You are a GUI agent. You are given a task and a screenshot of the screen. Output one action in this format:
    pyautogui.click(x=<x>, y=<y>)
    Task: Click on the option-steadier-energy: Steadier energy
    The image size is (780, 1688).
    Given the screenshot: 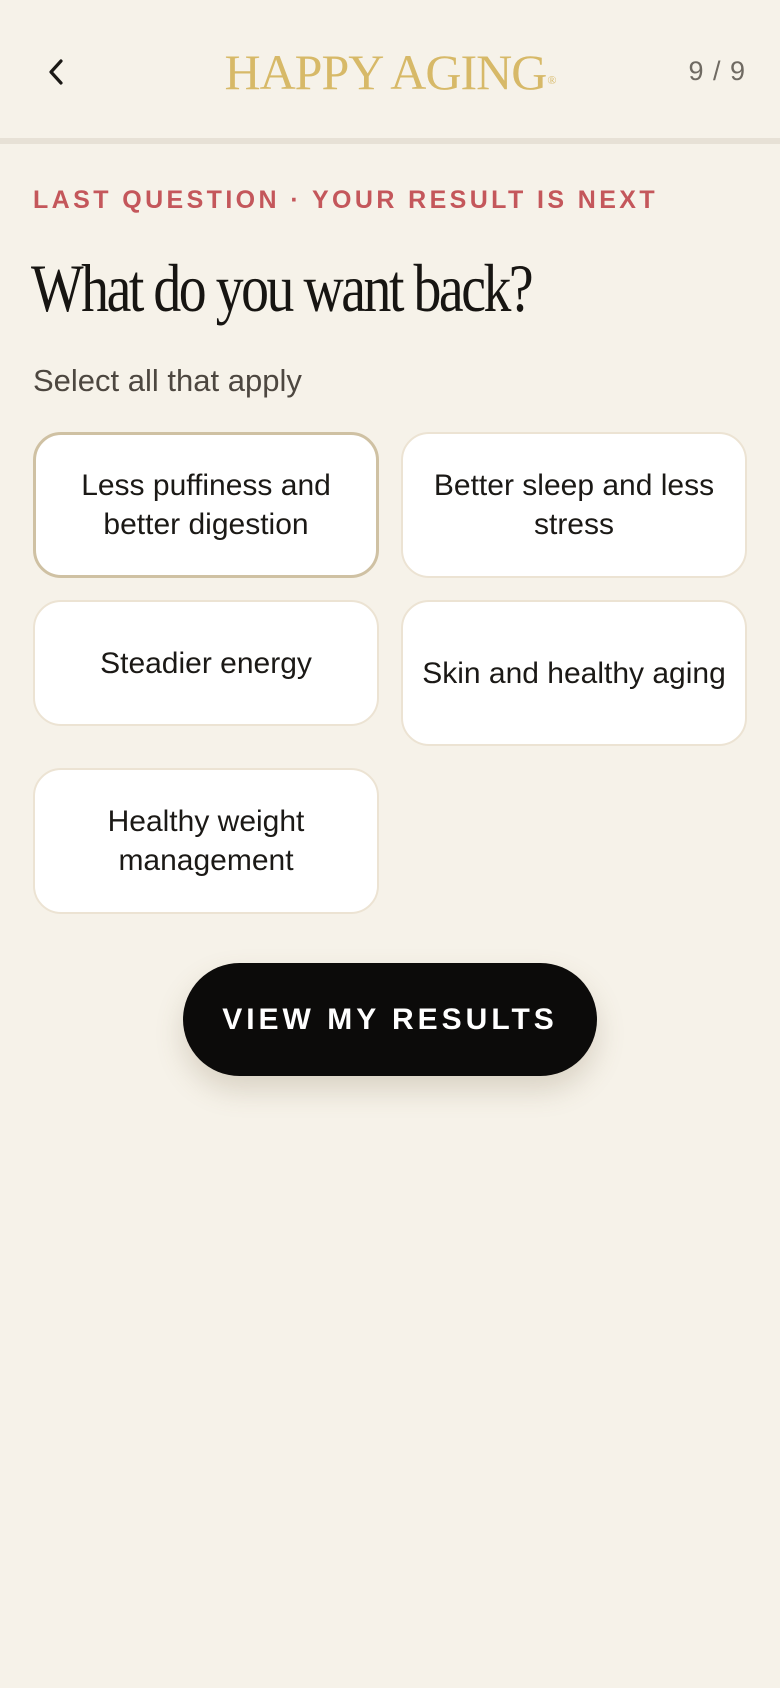 What is the action you would take?
    pyautogui.click(x=206, y=663)
    